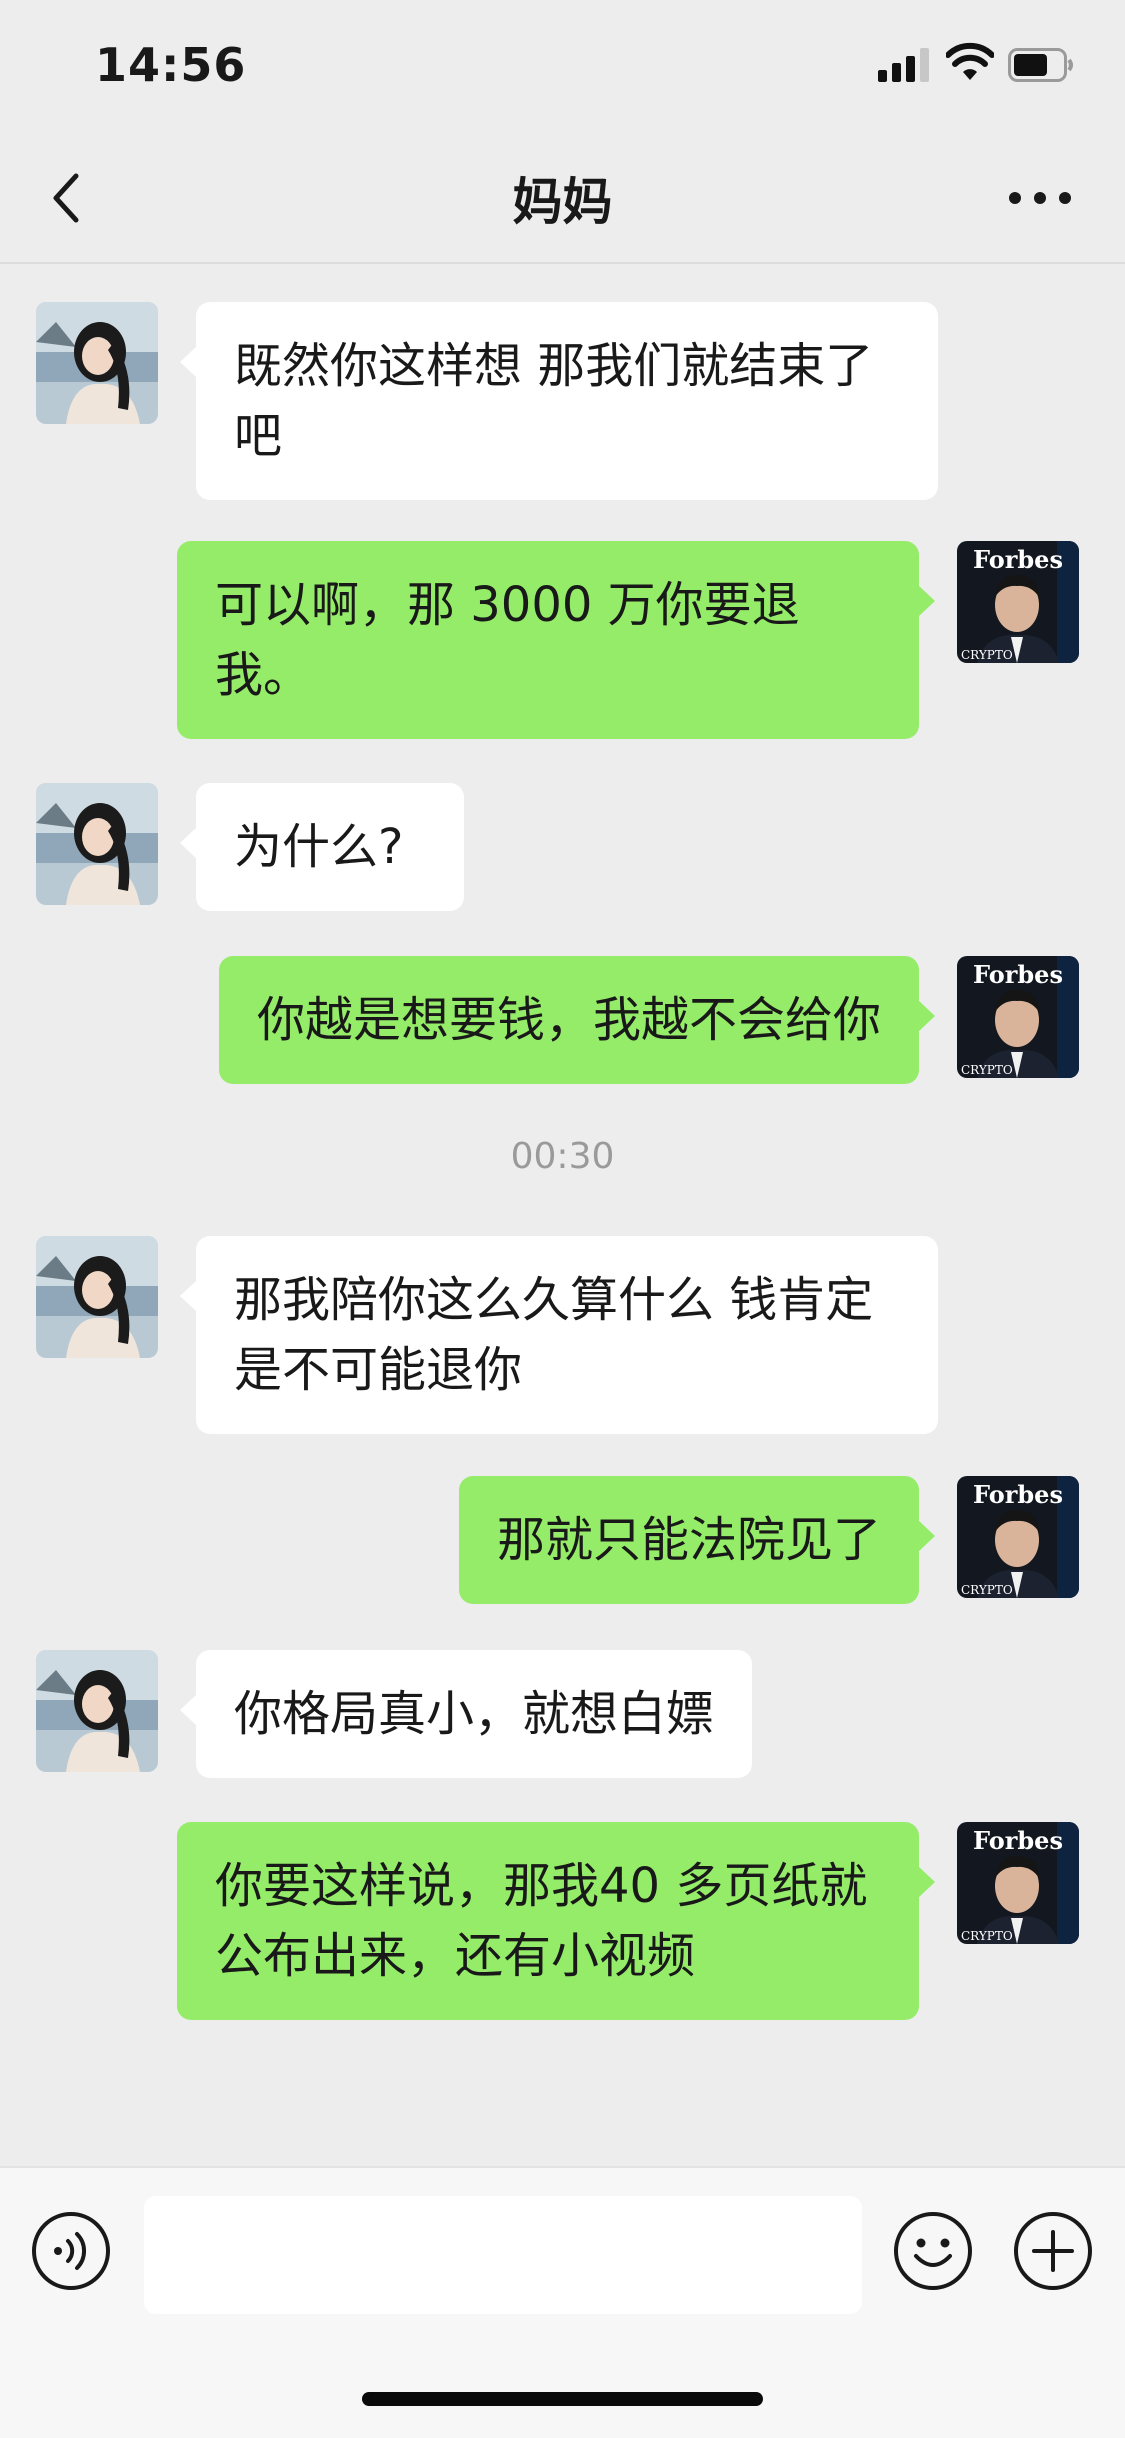 Image resolution: width=1125 pixels, height=2438 pixels. Describe the element at coordinates (466, 1714) in the screenshot. I see `message-bubble-incoming: 你格局真小，就想白嫖` at that location.